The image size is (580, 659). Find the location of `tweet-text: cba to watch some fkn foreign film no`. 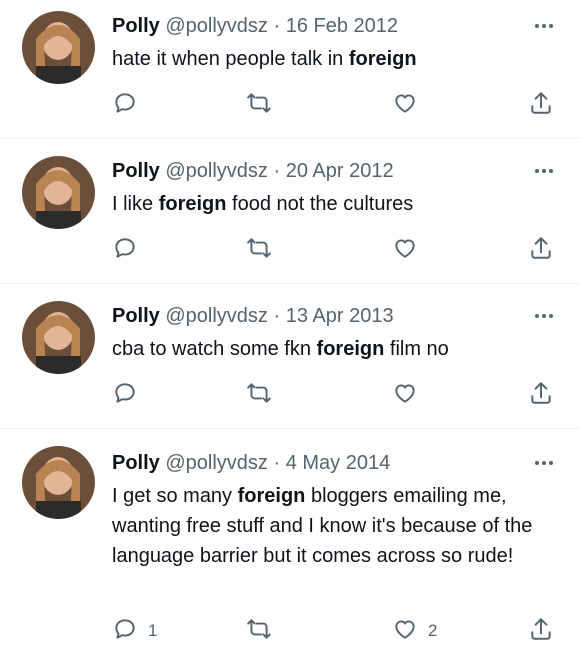

tweet-text: cba to watch some fkn foreign film no is located at coordinates (280, 349).